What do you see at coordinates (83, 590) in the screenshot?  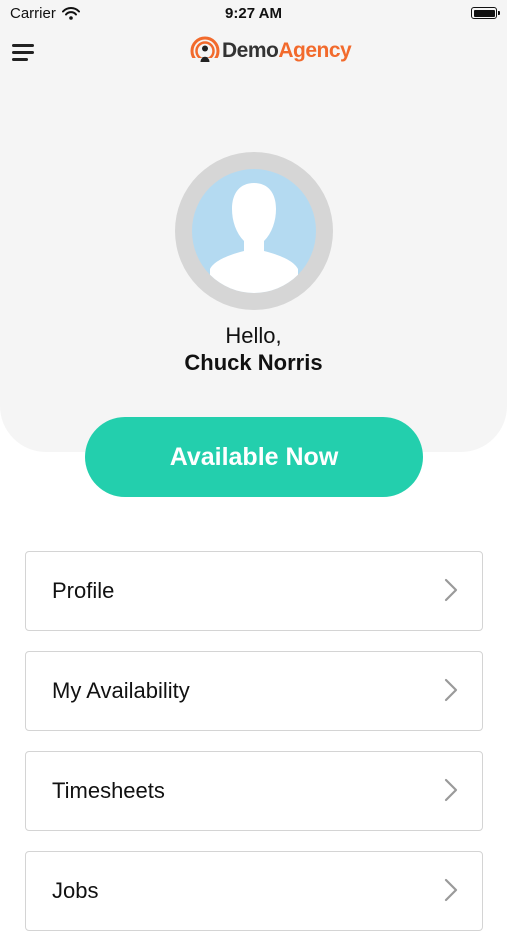 I see `menu-item-label: Profile` at bounding box center [83, 590].